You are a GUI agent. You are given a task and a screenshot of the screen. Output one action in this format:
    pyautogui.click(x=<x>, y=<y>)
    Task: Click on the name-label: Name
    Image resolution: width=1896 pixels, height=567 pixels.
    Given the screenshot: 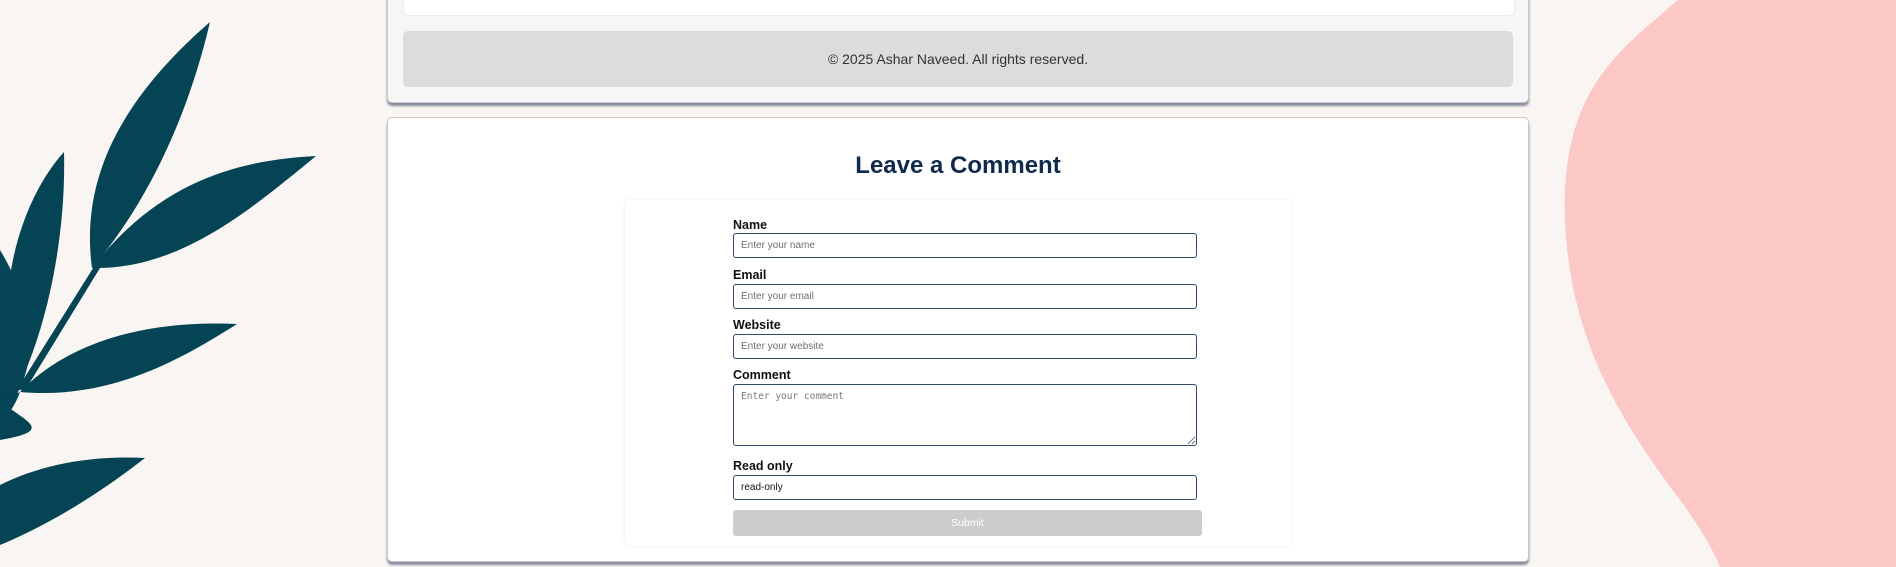 What is the action you would take?
    pyautogui.click(x=750, y=225)
    